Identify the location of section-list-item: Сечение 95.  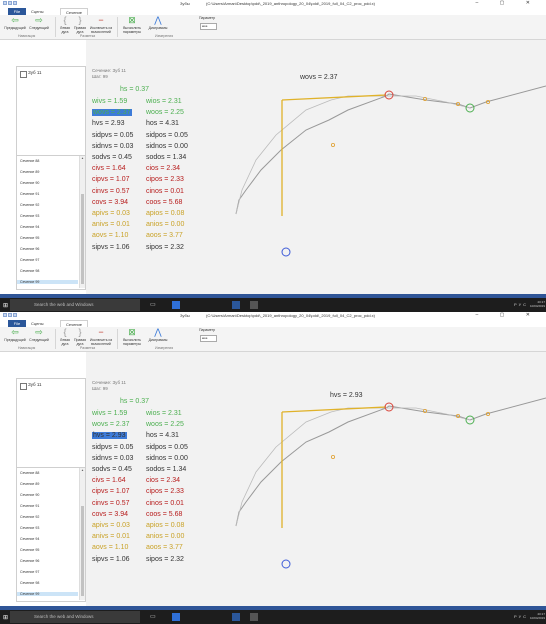
(29, 550).